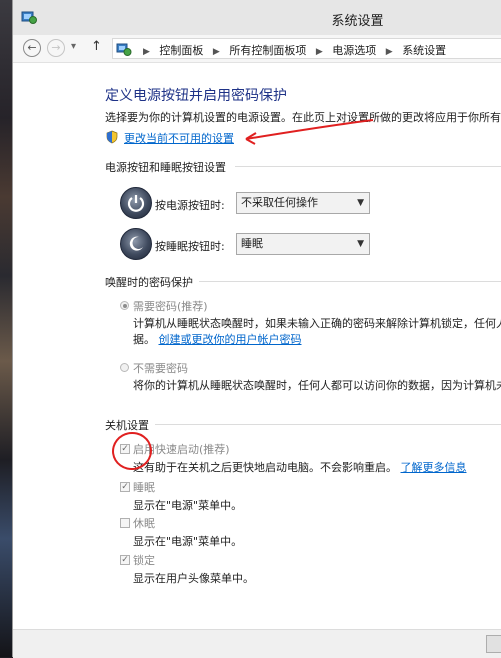 The width and height of the screenshot is (501, 658). I want to click on fast-startup-description: 这有助于在关机之后更快地启动电脑。不会影响重启。 了解更多信息, so click(300, 467).